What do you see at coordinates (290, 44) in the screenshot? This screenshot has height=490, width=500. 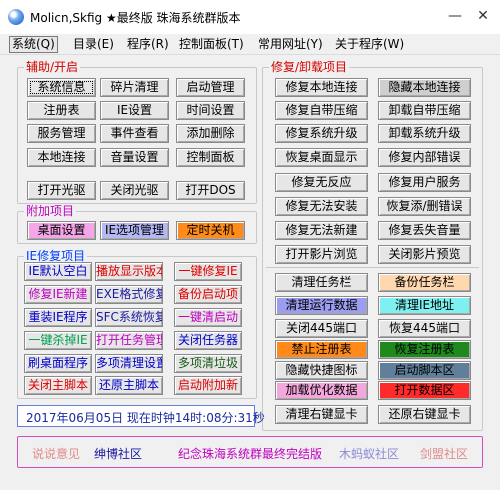 I see `menu-common-urls: 常用网址(Y)` at bounding box center [290, 44].